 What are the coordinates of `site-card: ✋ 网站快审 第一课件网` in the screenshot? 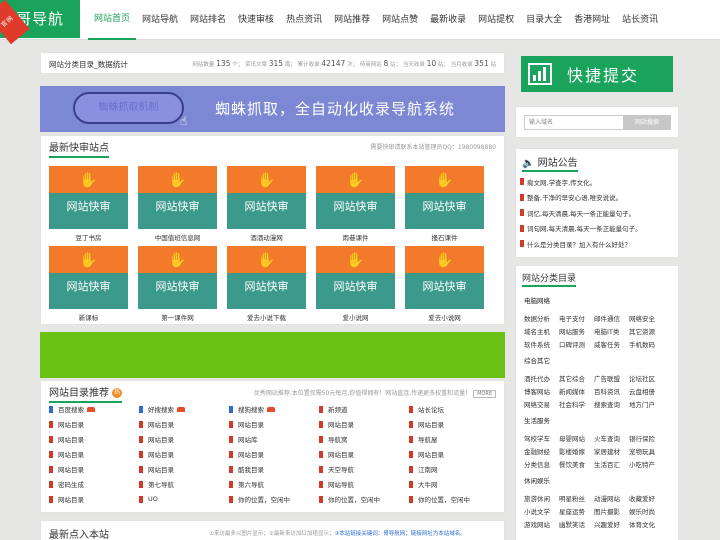 It's located at (177, 284).